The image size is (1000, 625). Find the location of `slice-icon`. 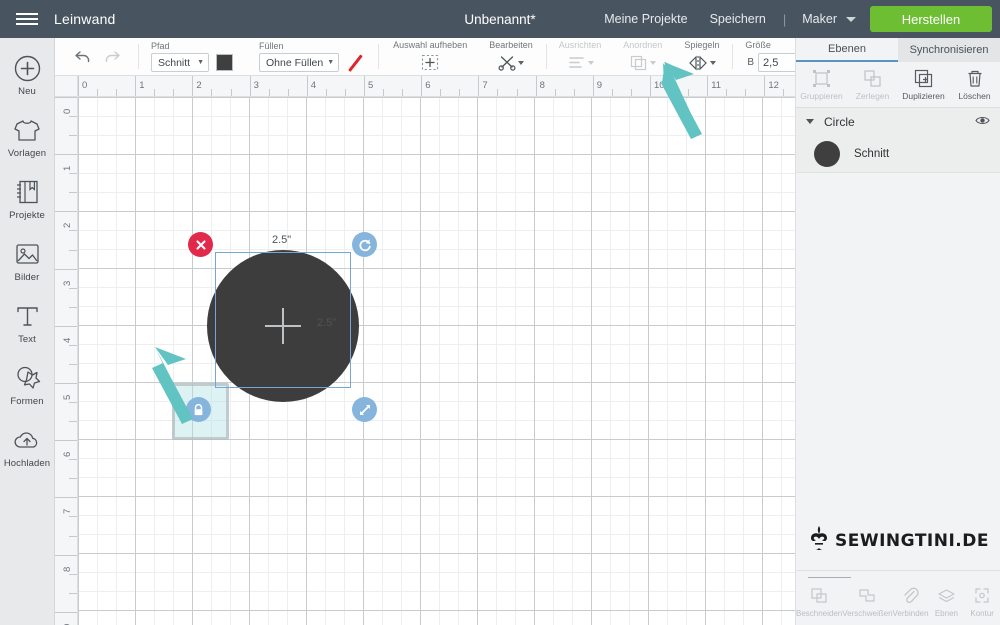

slice-icon is located at coordinates (819, 595).